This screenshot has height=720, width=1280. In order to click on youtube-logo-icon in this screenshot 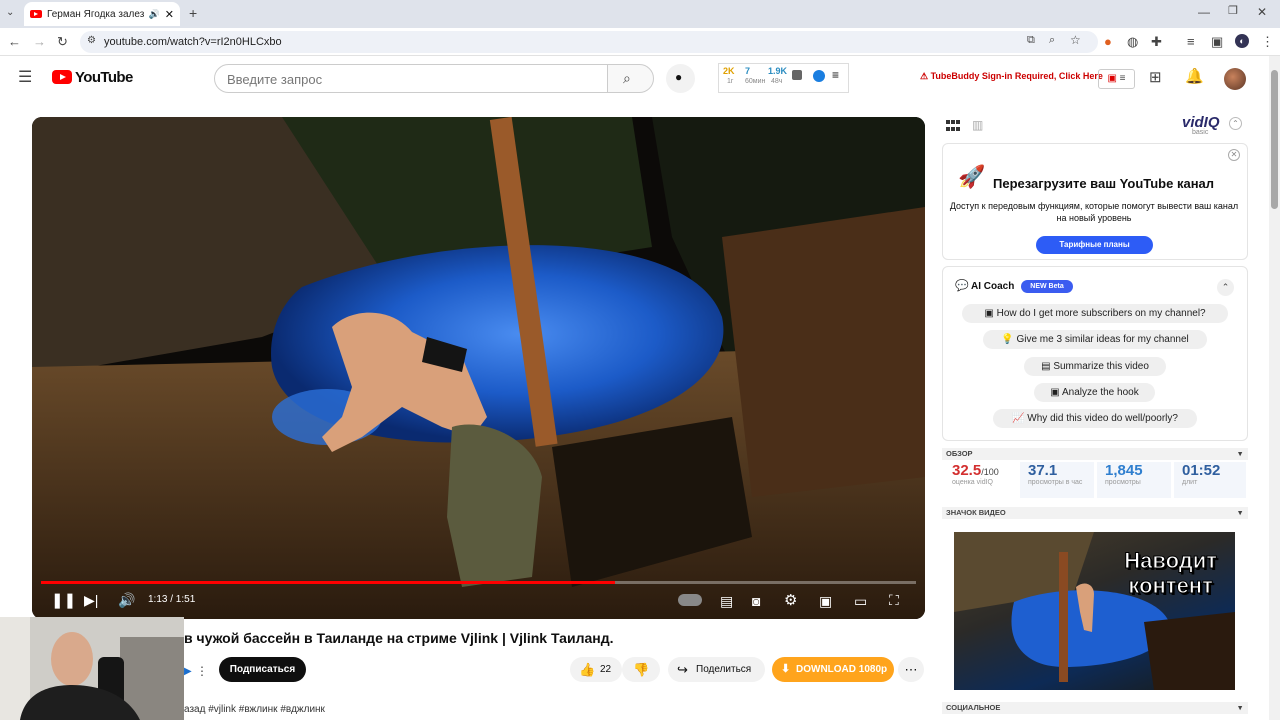, I will do `click(62, 77)`.